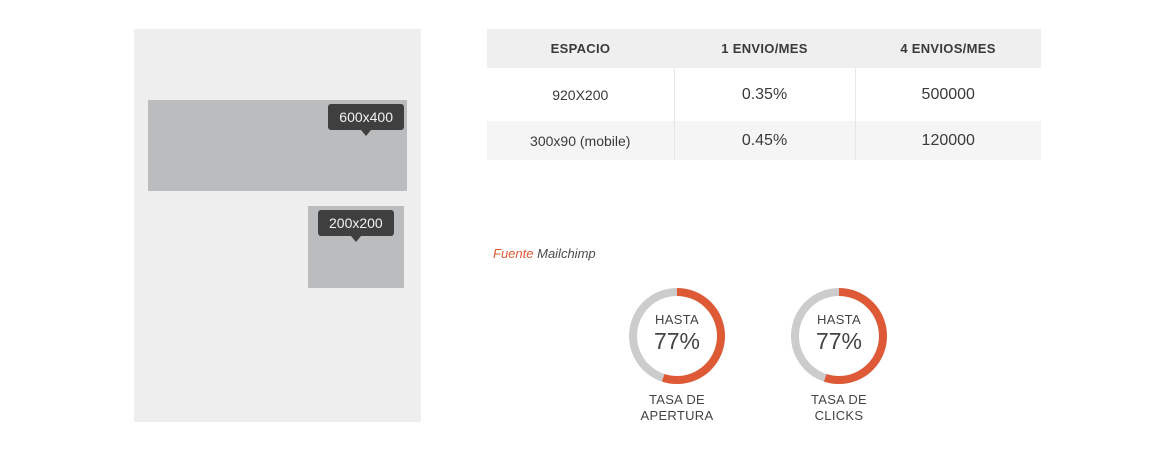  I want to click on table-row: 300x90 (mobile) 0.45% 120000, so click(764, 140).